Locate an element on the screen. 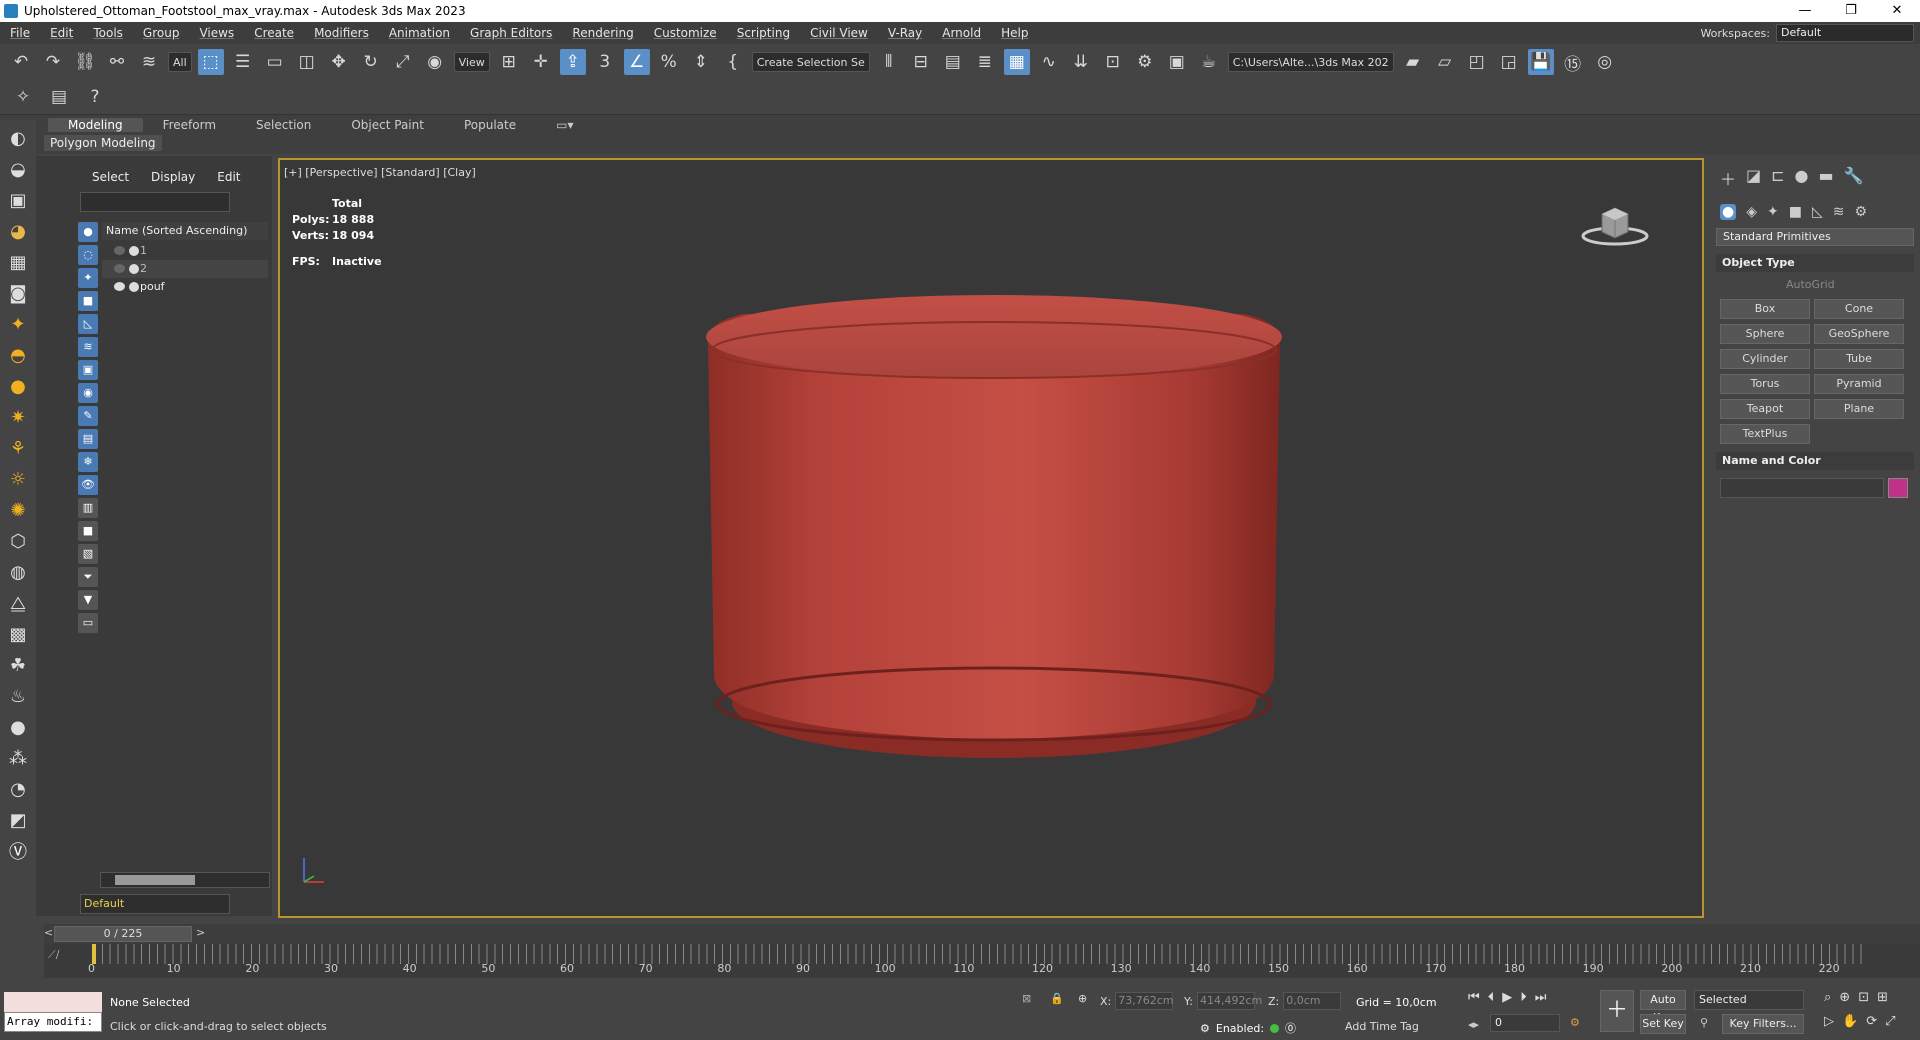 The height and width of the screenshot is (1040, 1920). zoom-icon: ⌕ is located at coordinates (1827, 997).